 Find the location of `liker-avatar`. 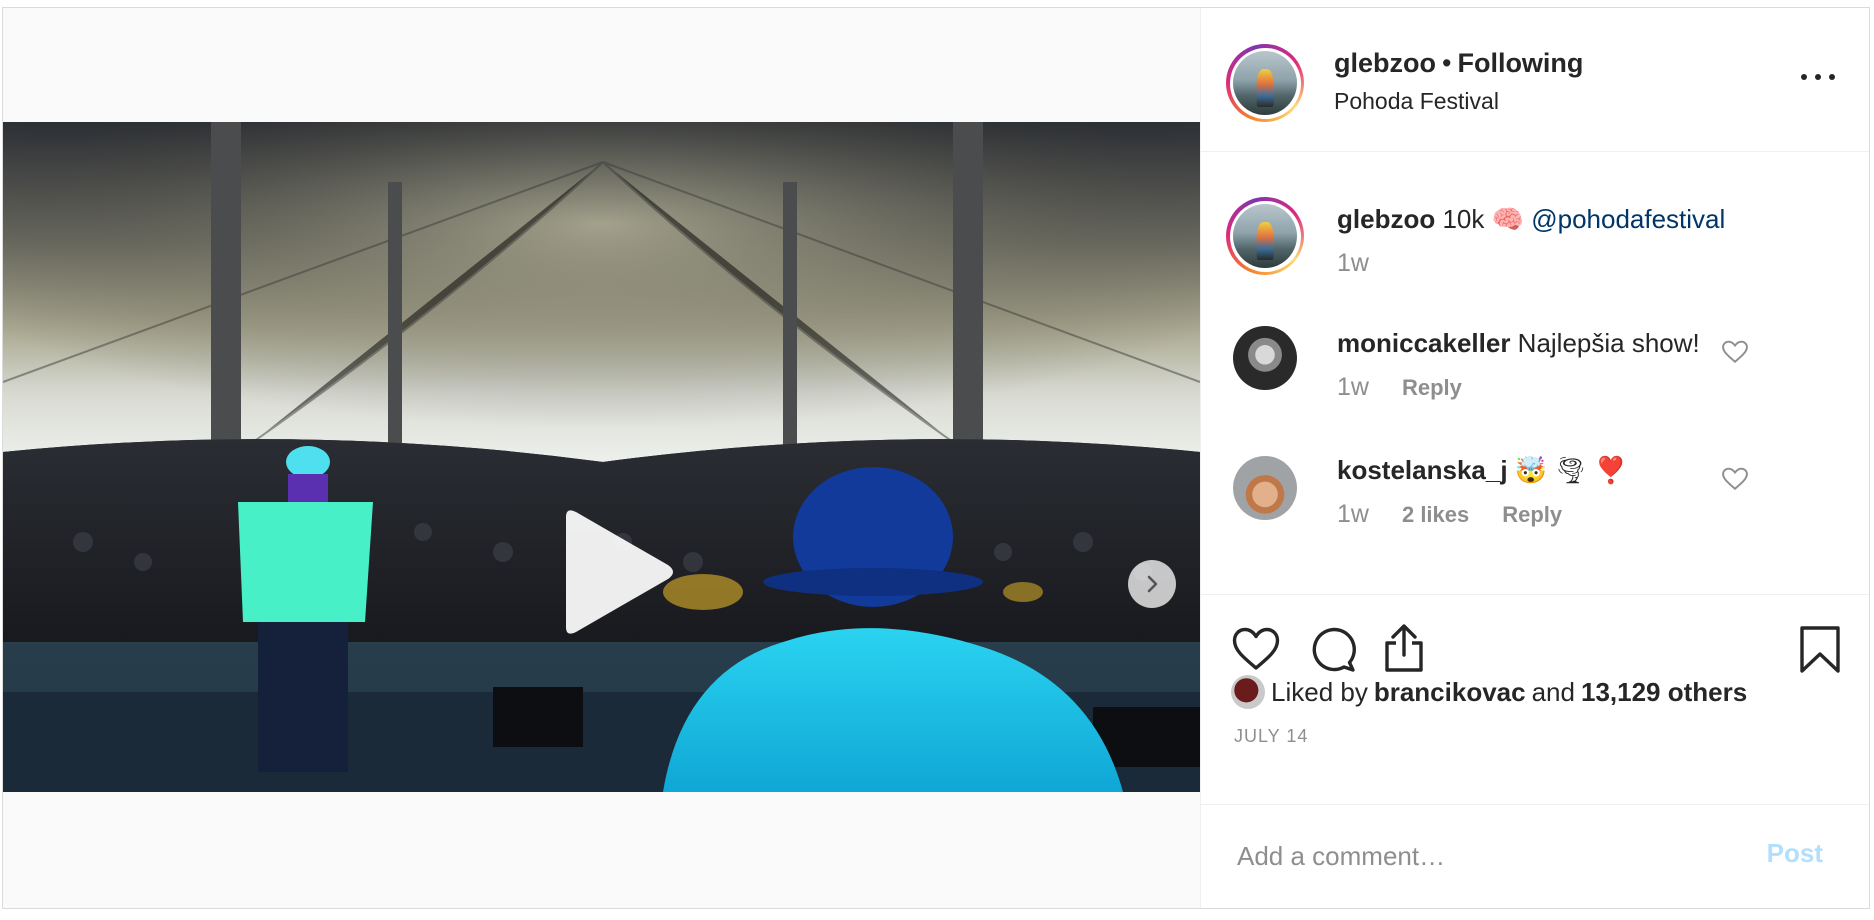

liker-avatar is located at coordinates (1248, 692).